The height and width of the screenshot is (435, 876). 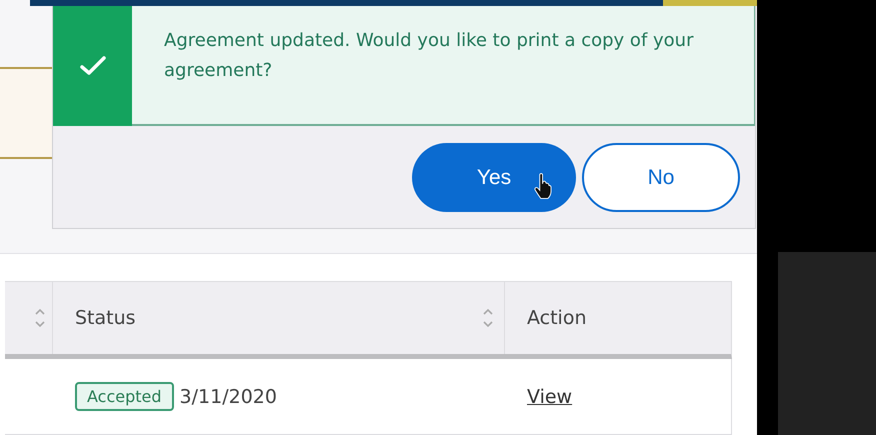 I want to click on no-button: No, so click(x=661, y=177).